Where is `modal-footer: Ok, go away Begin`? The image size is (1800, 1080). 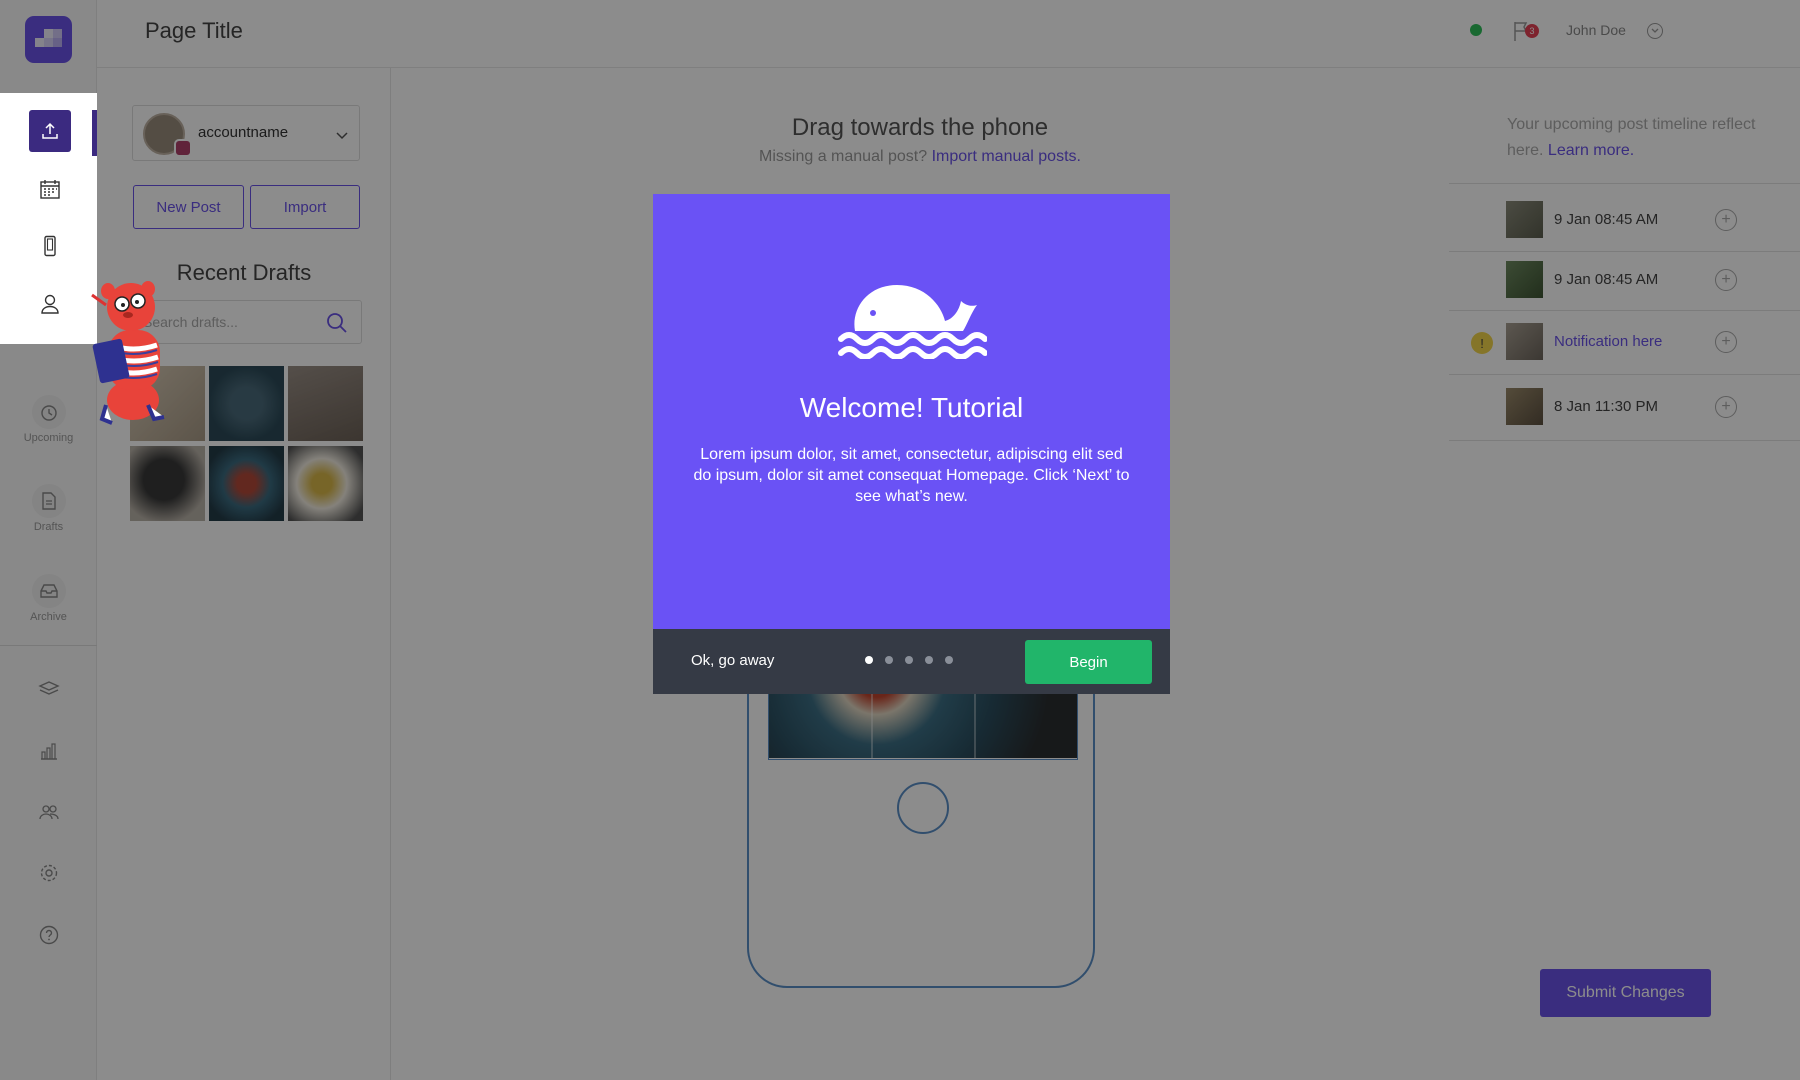 modal-footer: Ok, go away Begin is located at coordinates (911, 661).